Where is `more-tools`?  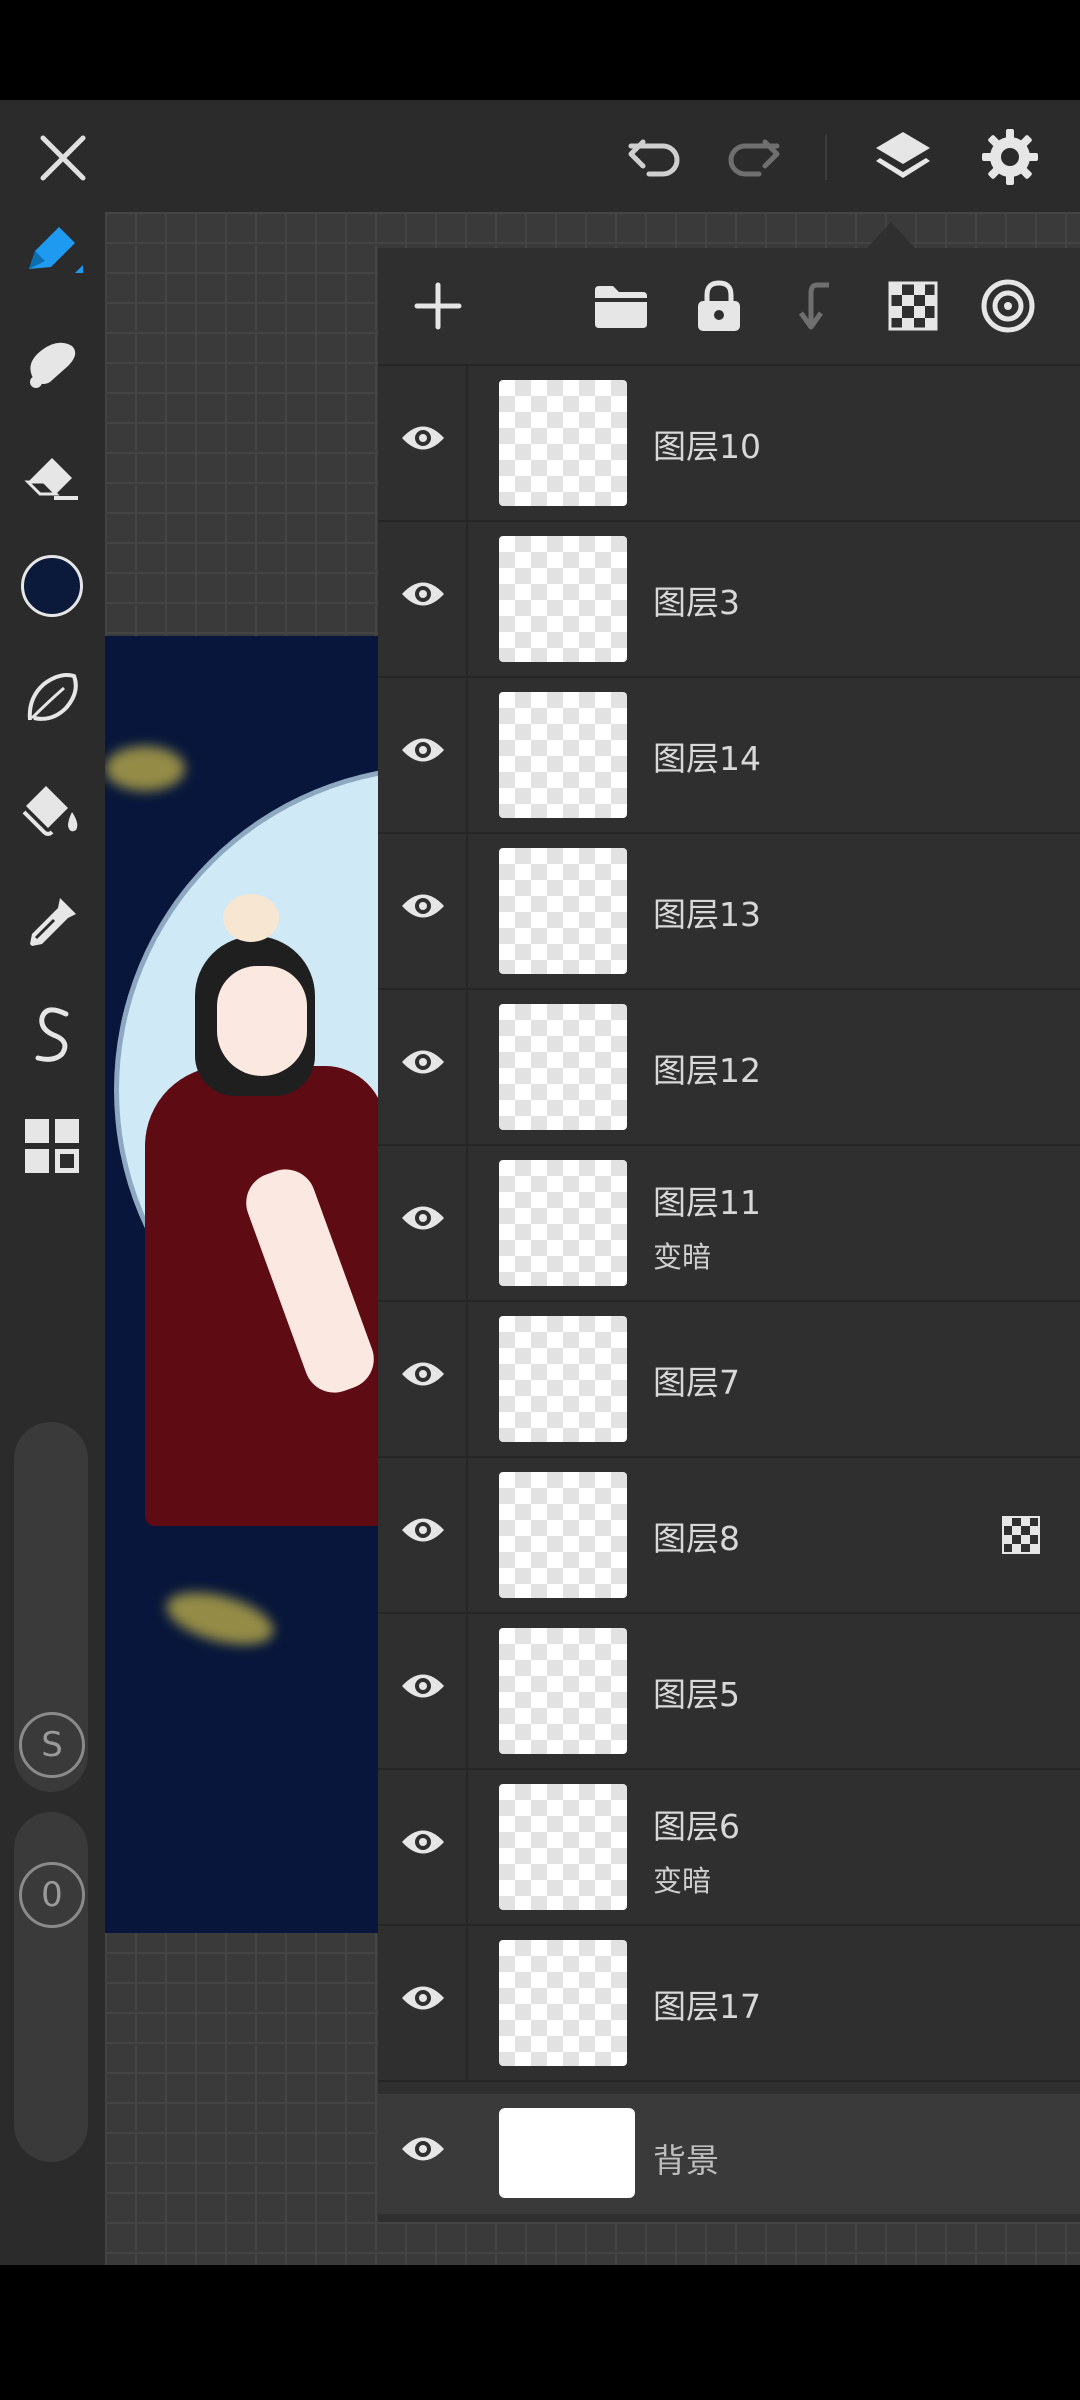
more-tools is located at coordinates (52, 1146).